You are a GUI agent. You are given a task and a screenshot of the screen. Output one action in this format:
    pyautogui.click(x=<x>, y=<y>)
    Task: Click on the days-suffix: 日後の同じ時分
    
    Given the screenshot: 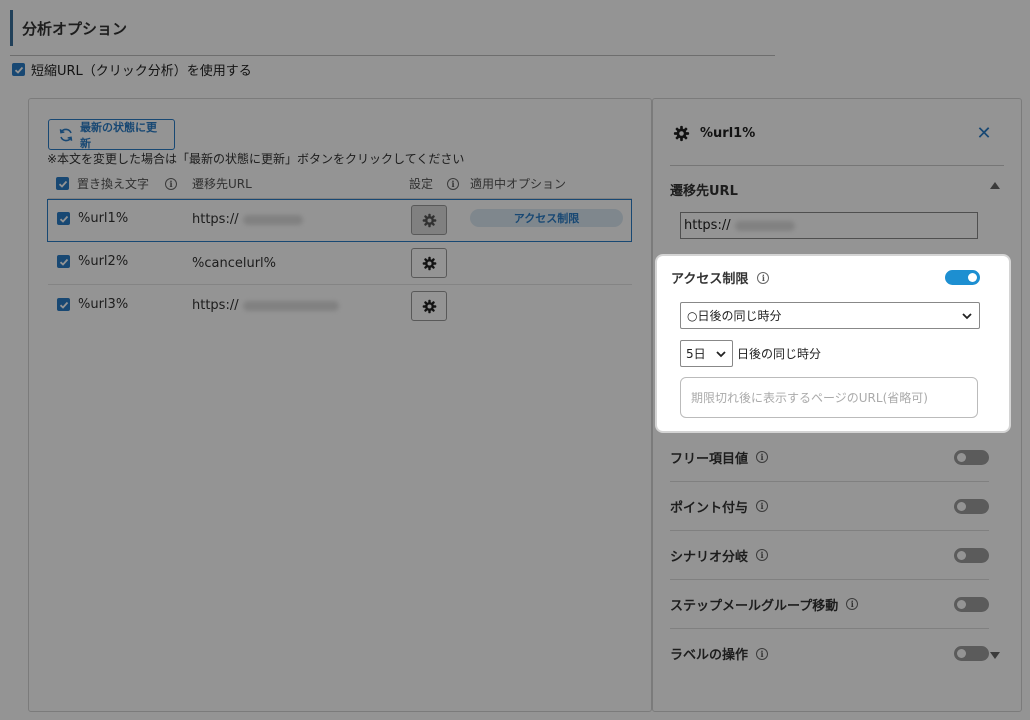 What is the action you would take?
    pyautogui.click(x=779, y=354)
    